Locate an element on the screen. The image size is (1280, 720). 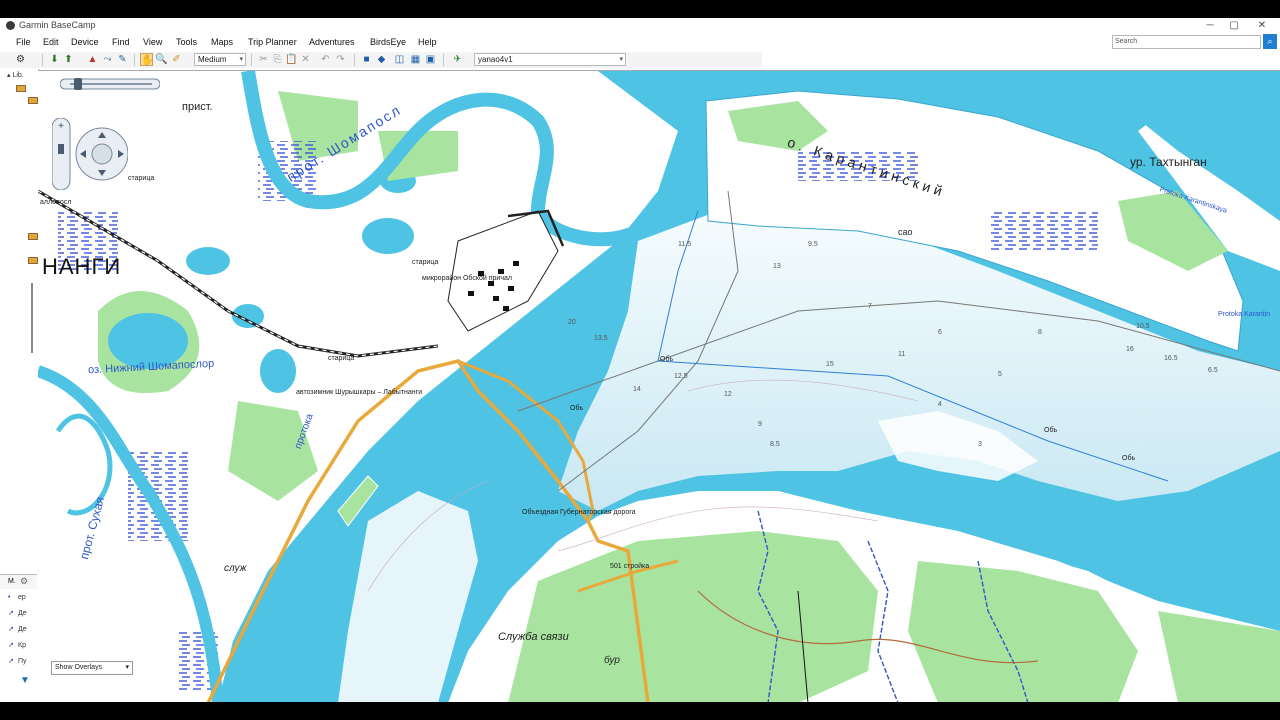
new-track-icon: ✎ is located at coordinates (122, 59).